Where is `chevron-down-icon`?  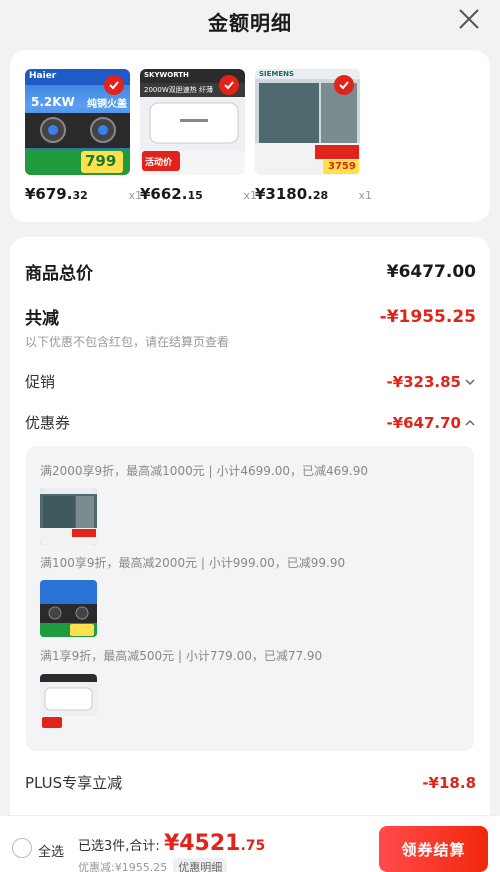 chevron-down-icon is located at coordinates (470, 382).